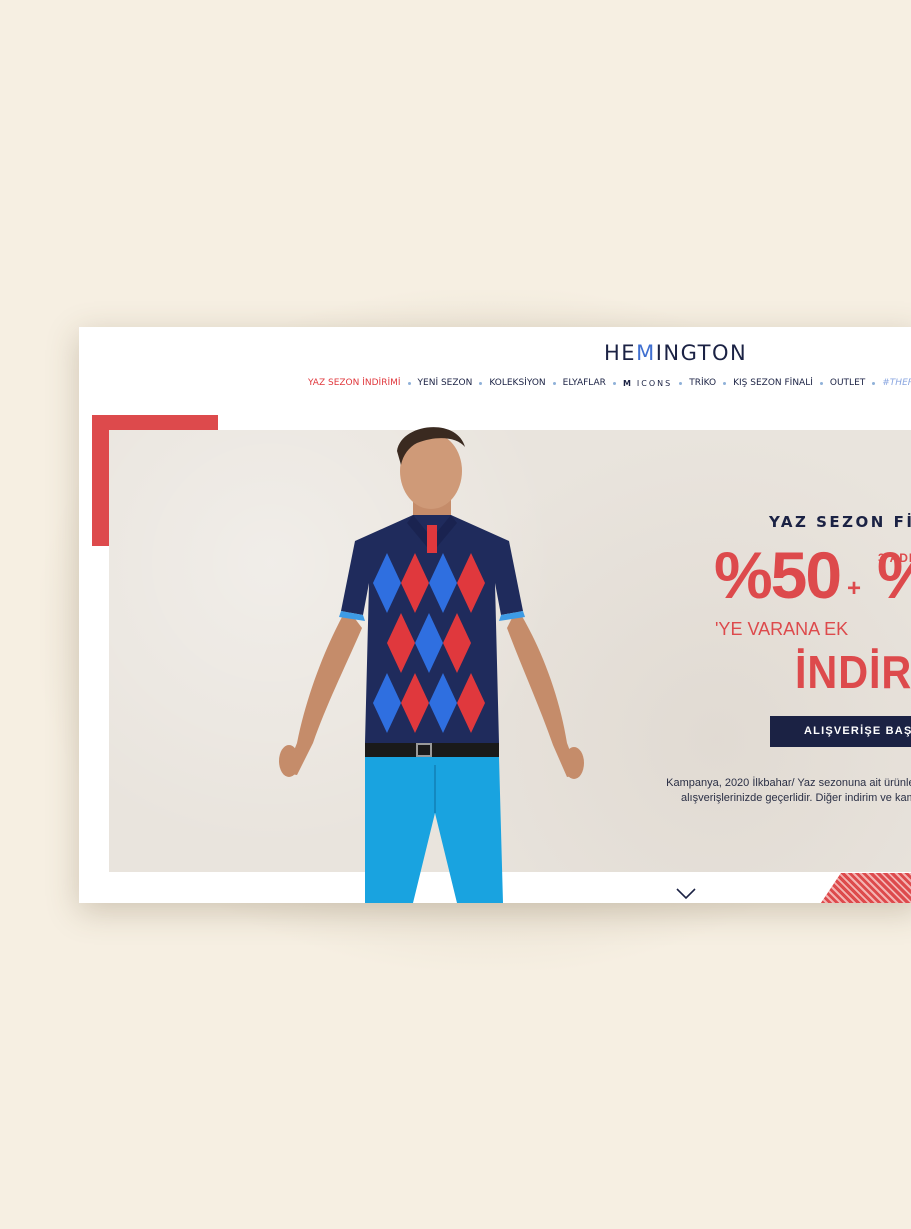 The height and width of the screenshot is (1229, 911). What do you see at coordinates (517, 383) in the screenshot?
I see `nav-item-koleksiyon: KOLEKSİYON` at bounding box center [517, 383].